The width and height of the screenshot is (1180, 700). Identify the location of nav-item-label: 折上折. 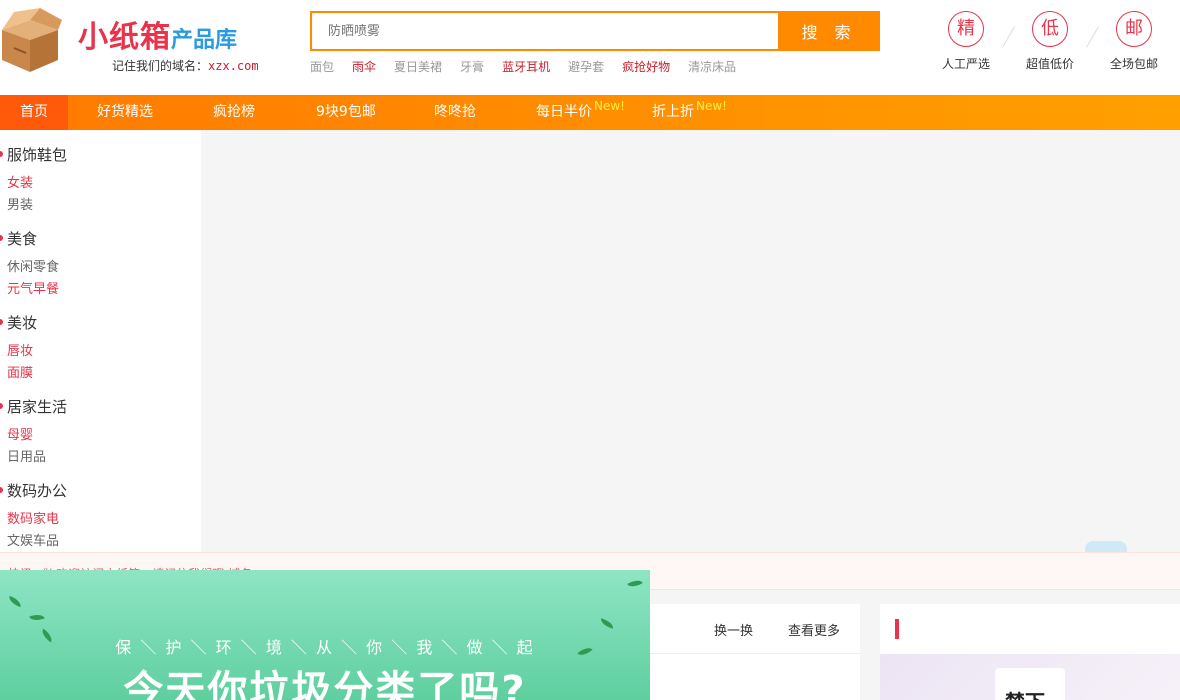
(673, 112).